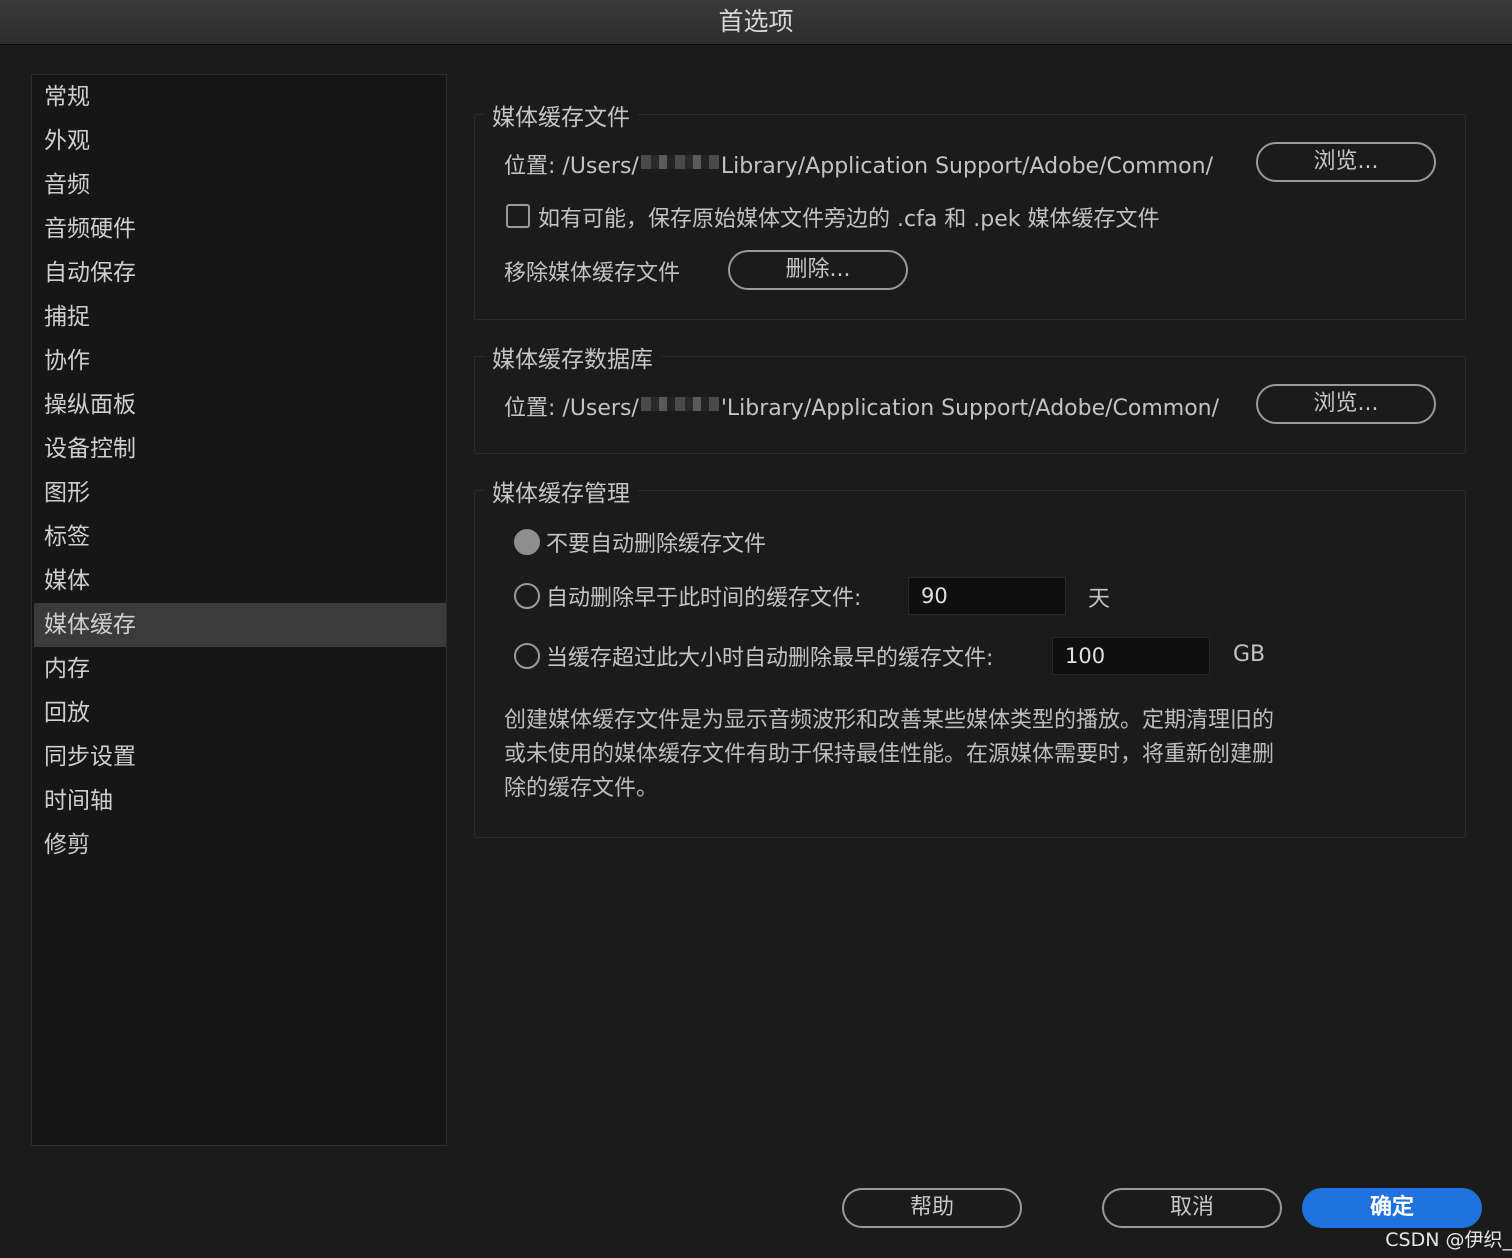 This screenshot has width=1512, height=1258. What do you see at coordinates (889, 720) in the screenshot?
I see `cache-description-line: 创建媒体缓存文件是为显示音频波形和改善某些媒体类型的播放。定期清理旧的` at bounding box center [889, 720].